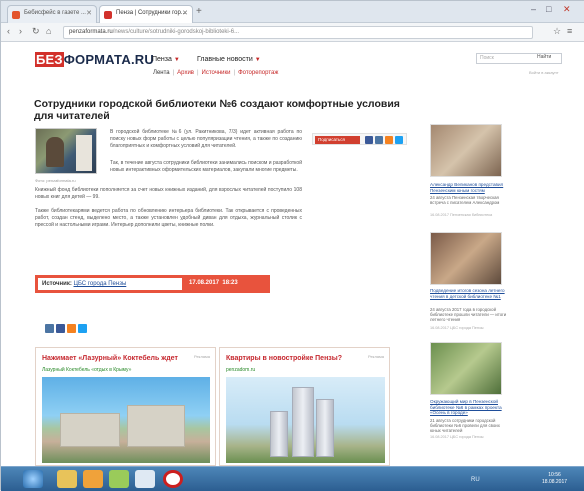 Image resolution: width=584 pixels, height=491 pixels. Describe the element at coordinates (557, 31) in the screenshot. I see `bookmark-star-icon: ☆` at that location.